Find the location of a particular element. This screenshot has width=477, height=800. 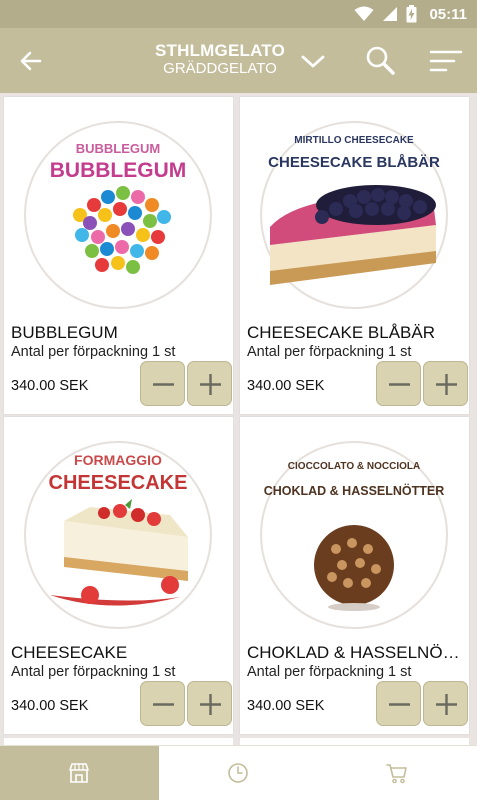

wifi-icon is located at coordinates (364, 13).